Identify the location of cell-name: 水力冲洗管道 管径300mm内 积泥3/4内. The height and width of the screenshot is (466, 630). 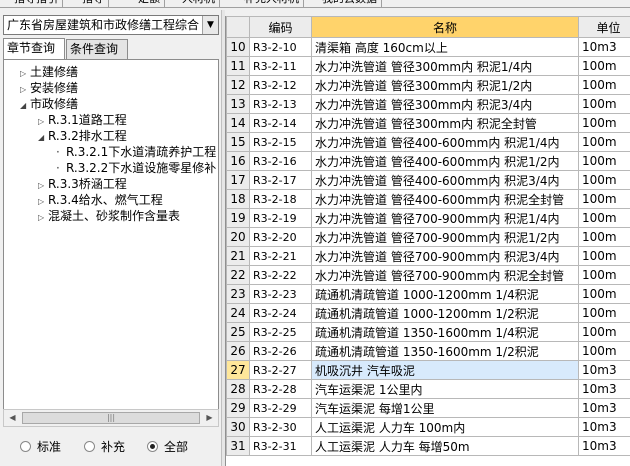
(445, 104).